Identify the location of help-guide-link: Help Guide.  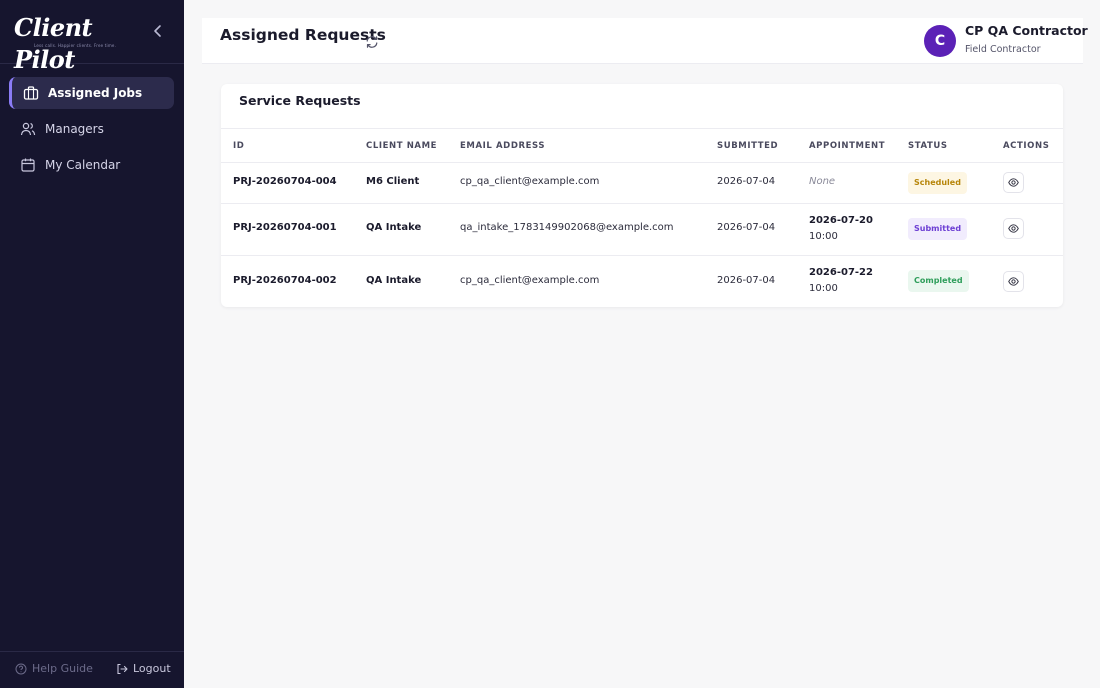
(54, 668).